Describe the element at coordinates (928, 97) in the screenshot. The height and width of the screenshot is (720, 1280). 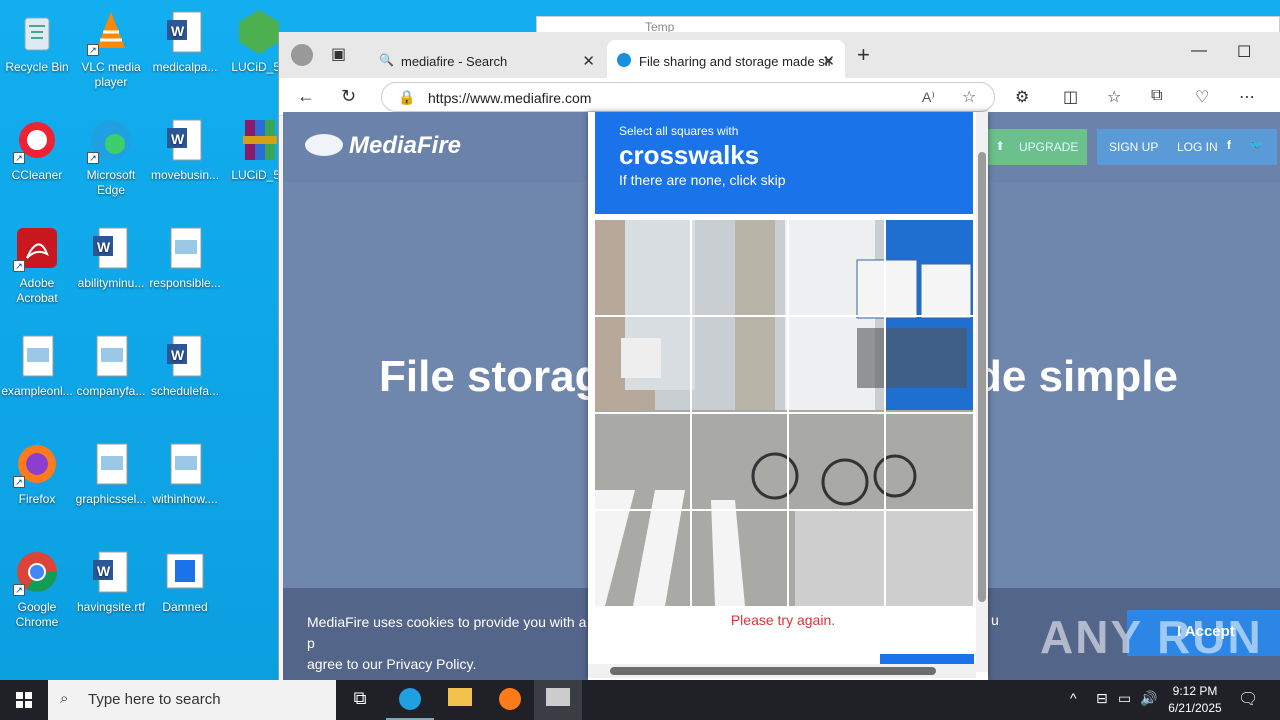
I see `read-aloud-icon: A⁾` at that location.